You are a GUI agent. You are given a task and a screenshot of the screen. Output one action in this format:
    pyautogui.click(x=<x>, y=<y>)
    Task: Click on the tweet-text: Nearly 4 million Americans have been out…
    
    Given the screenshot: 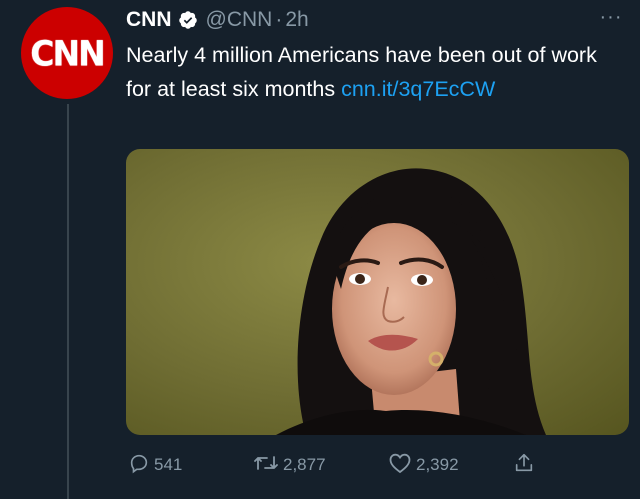 What is the action you would take?
    pyautogui.click(x=376, y=72)
    